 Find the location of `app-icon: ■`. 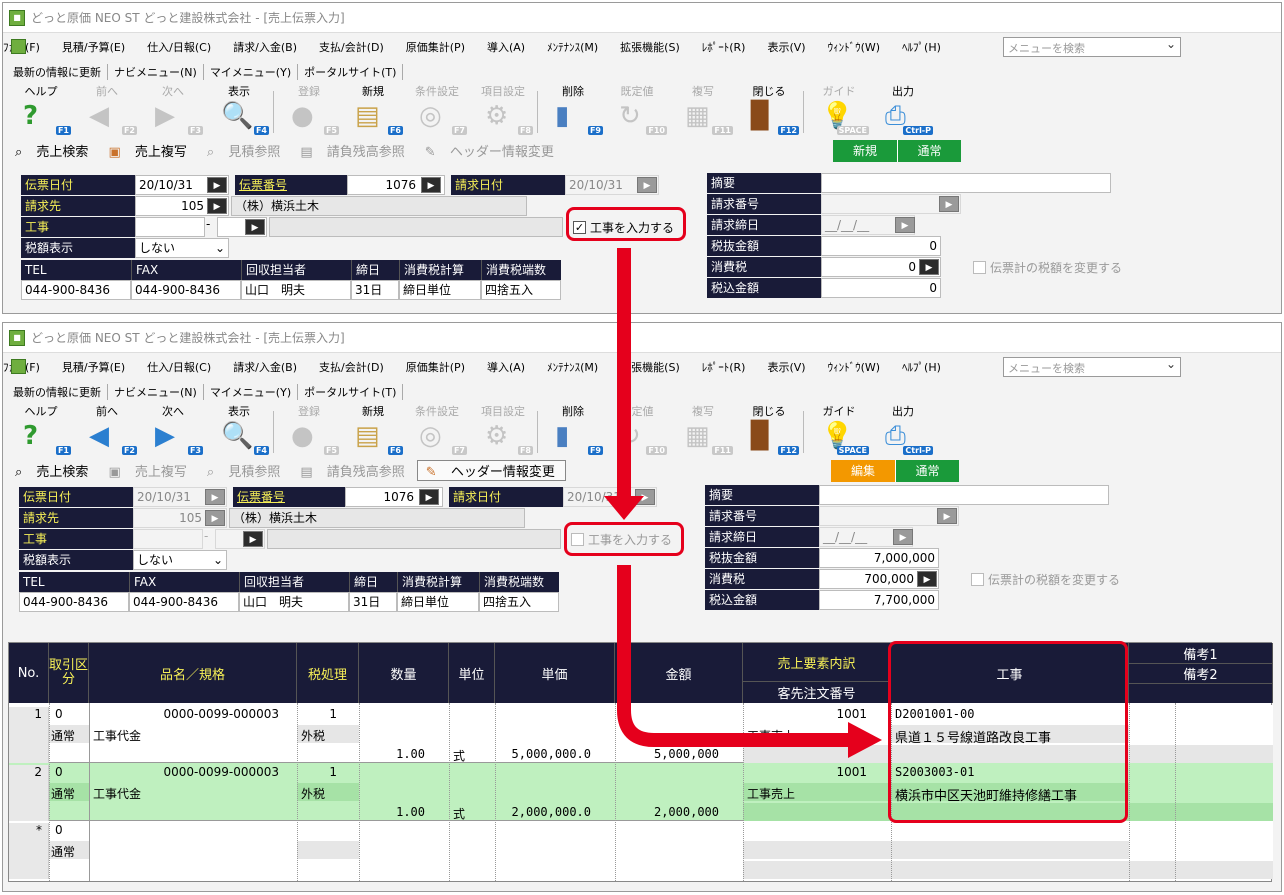

app-icon: ■ is located at coordinates (17, 337).